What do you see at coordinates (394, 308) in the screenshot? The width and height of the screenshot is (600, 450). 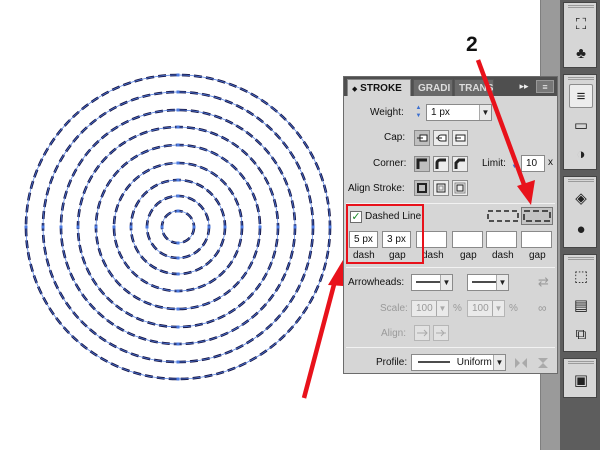 I see `scale-label: Scale:` at bounding box center [394, 308].